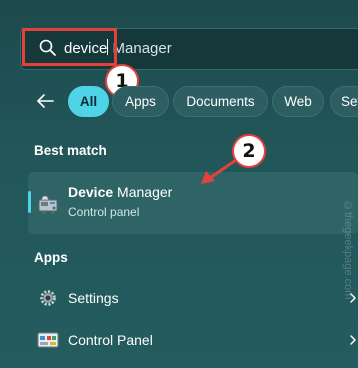 This screenshot has width=358, height=368. What do you see at coordinates (93, 298) in the screenshot?
I see `app-label-settings: Settings` at bounding box center [93, 298].